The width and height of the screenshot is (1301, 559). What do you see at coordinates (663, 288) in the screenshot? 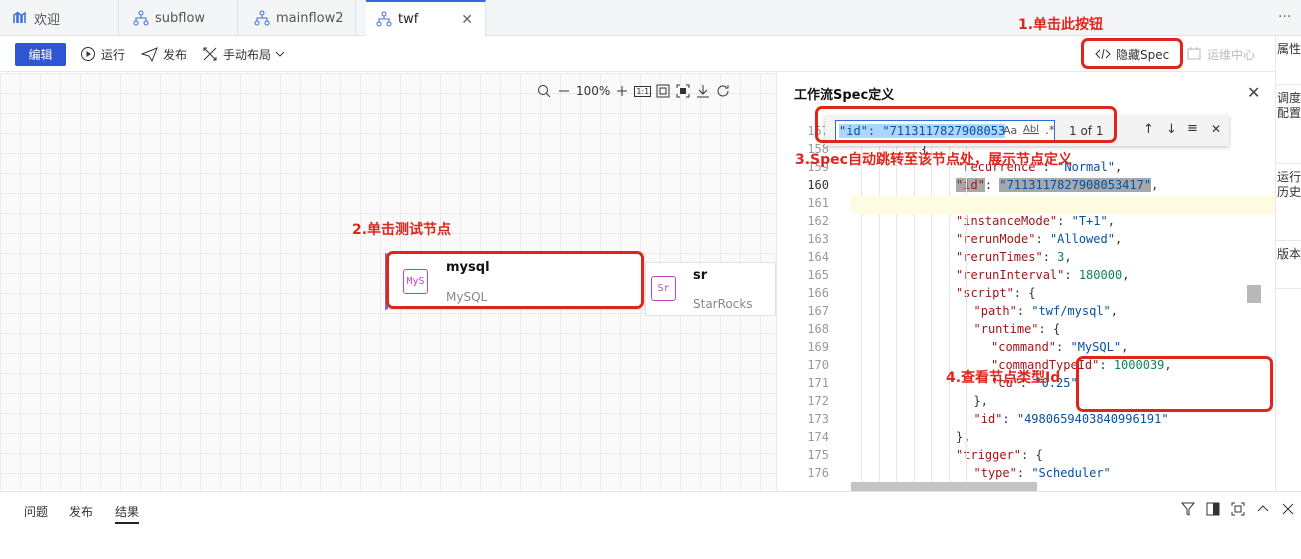
I see `starrocks-icon: Sr` at bounding box center [663, 288].